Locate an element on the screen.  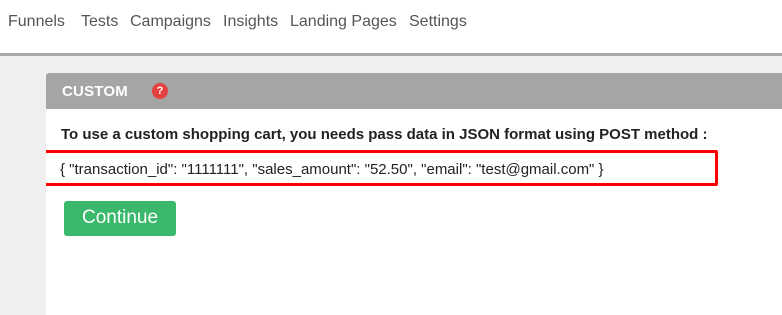
nav-item-campaigns: Campaigns is located at coordinates (170, 22).